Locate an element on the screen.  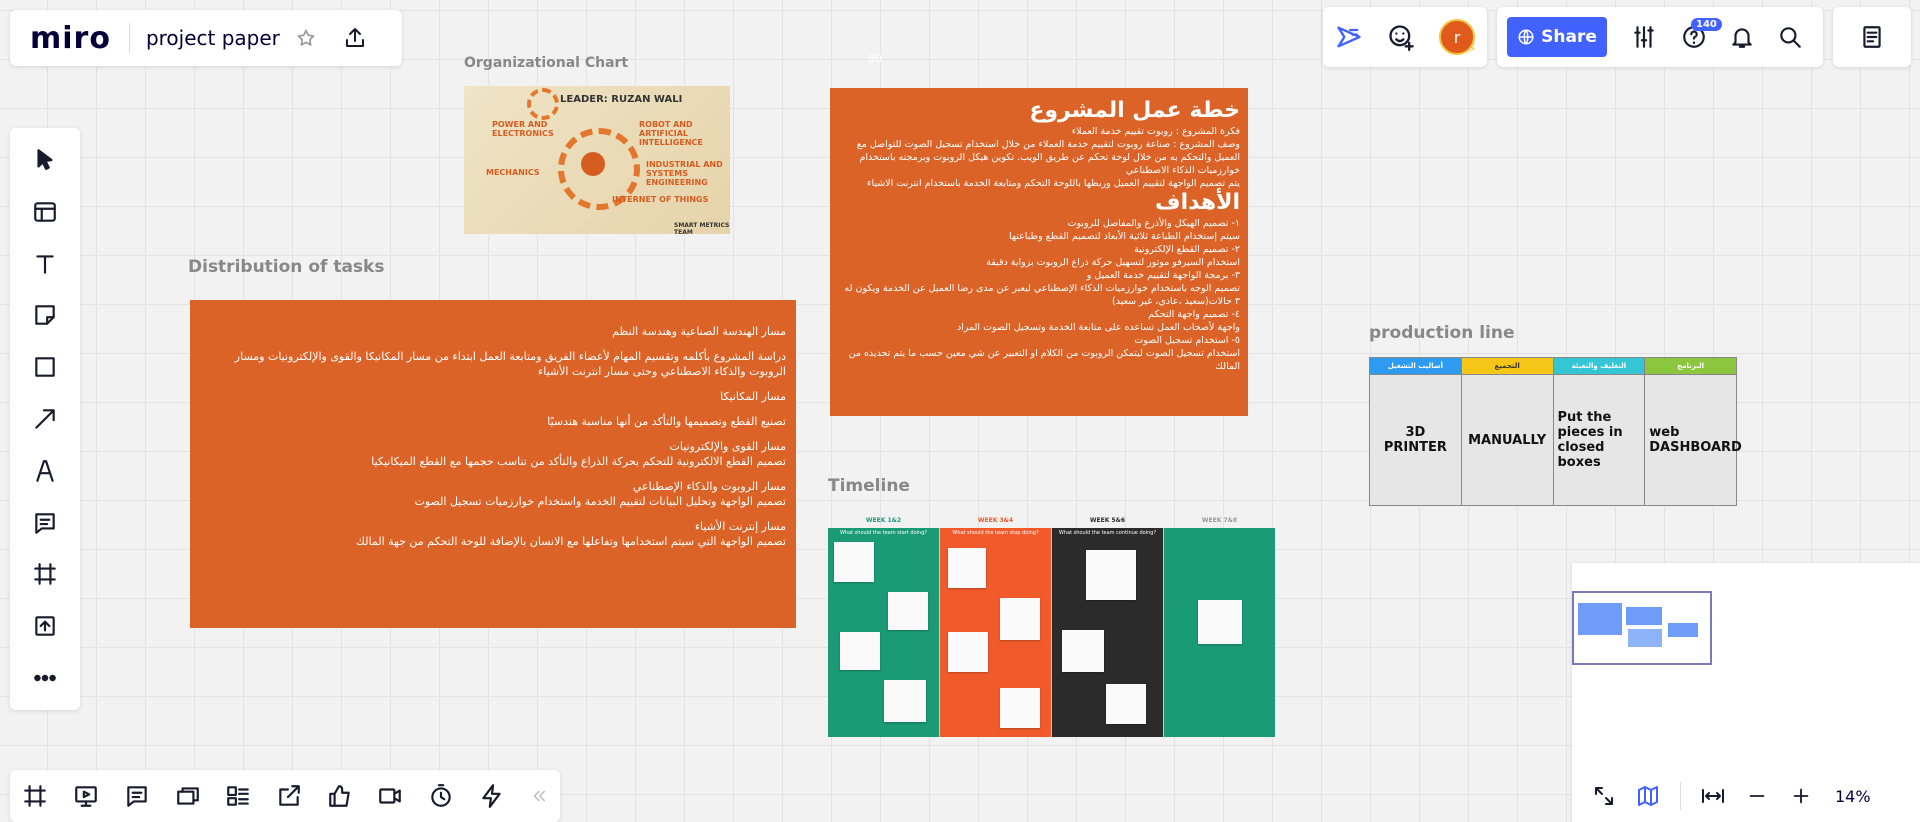
help-icon: 140 is located at coordinates (1700, 35).